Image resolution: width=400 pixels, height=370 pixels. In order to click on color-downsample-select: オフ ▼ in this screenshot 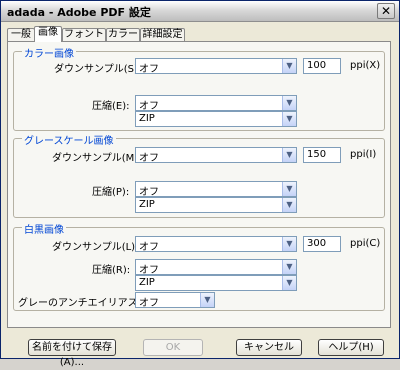, I will do `click(216, 66)`.